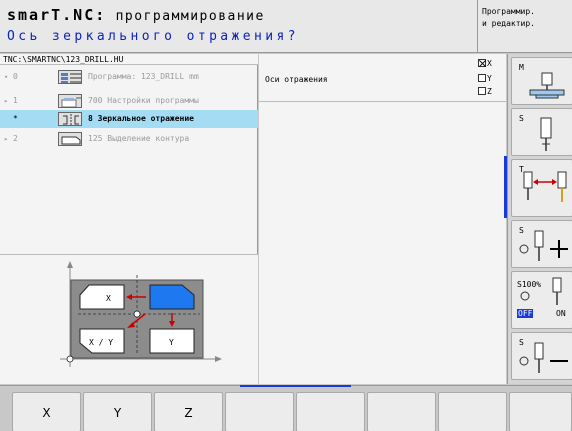  Describe the element at coordinates (525, 296) in the screenshot. I see `rotation-icon` at that location.